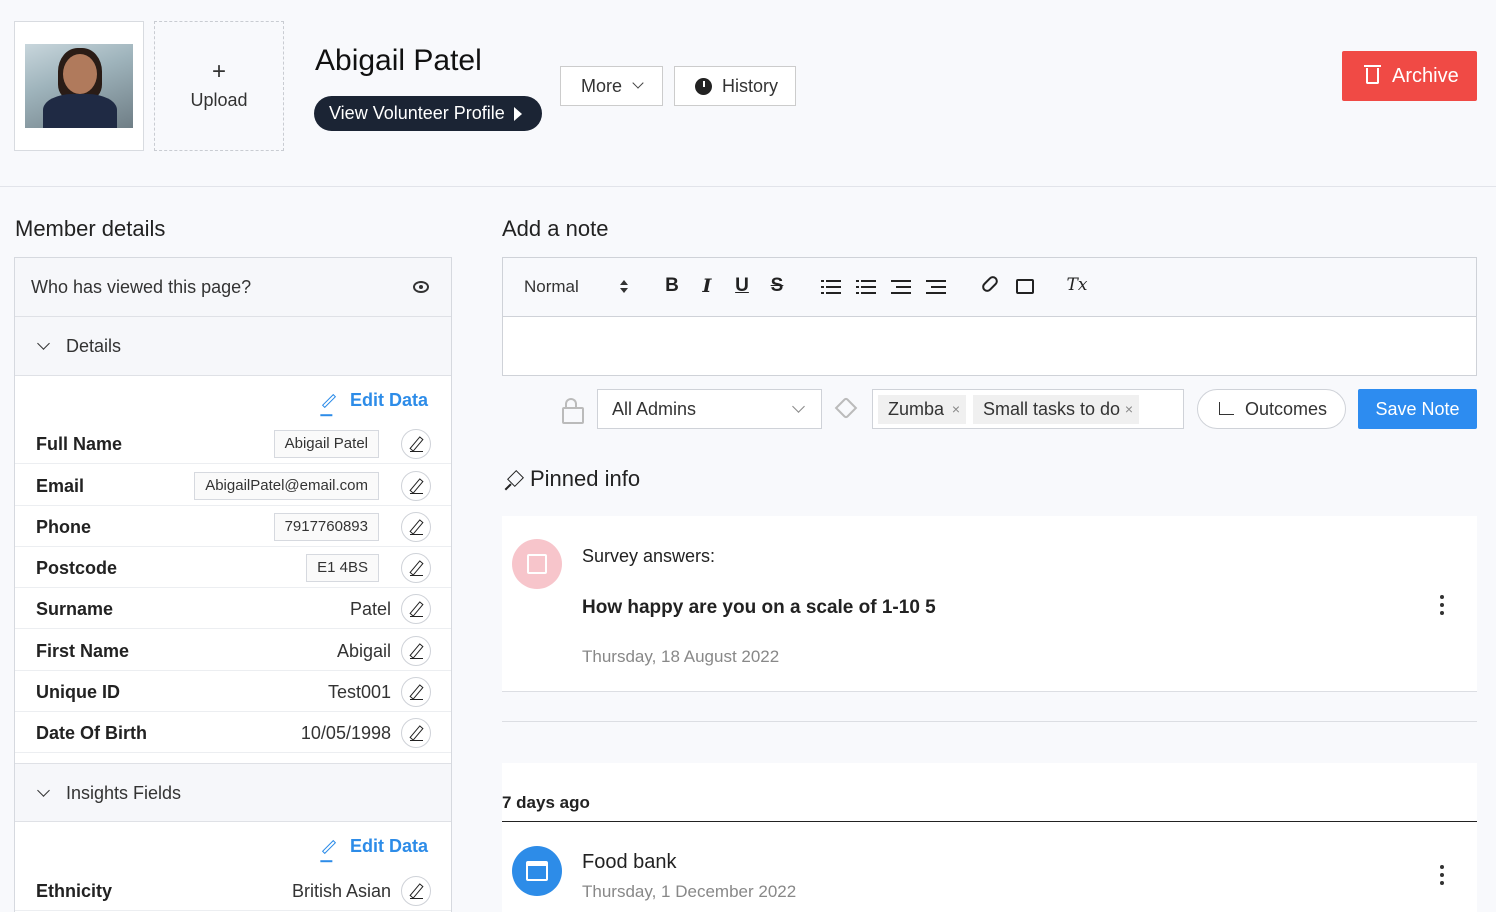 This screenshot has height=912, width=1496. I want to click on field-value: 10/05/1998, so click(345, 733).